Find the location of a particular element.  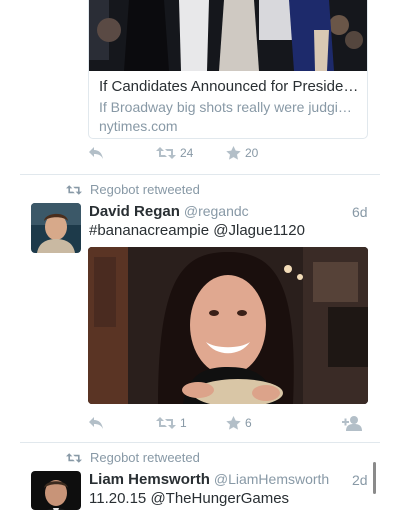

card-image is located at coordinates (228, 35).